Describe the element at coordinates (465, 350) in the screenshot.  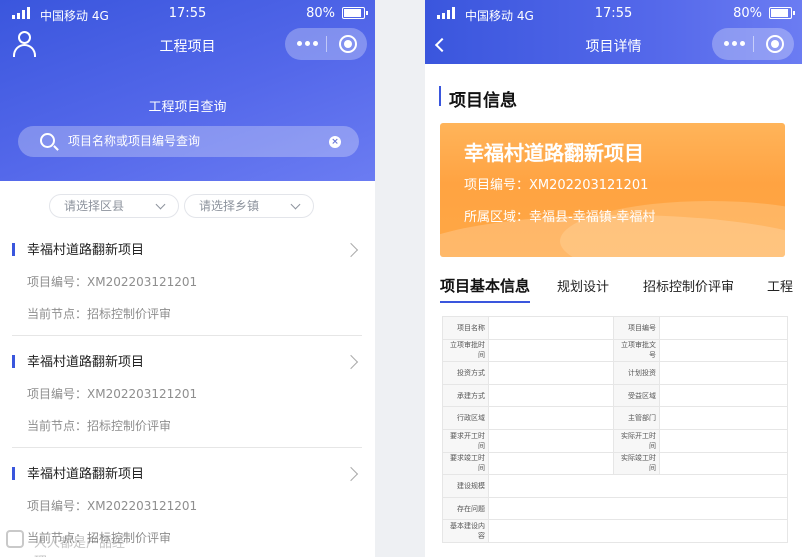
I see `field-label: 立项审批时间` at that location.